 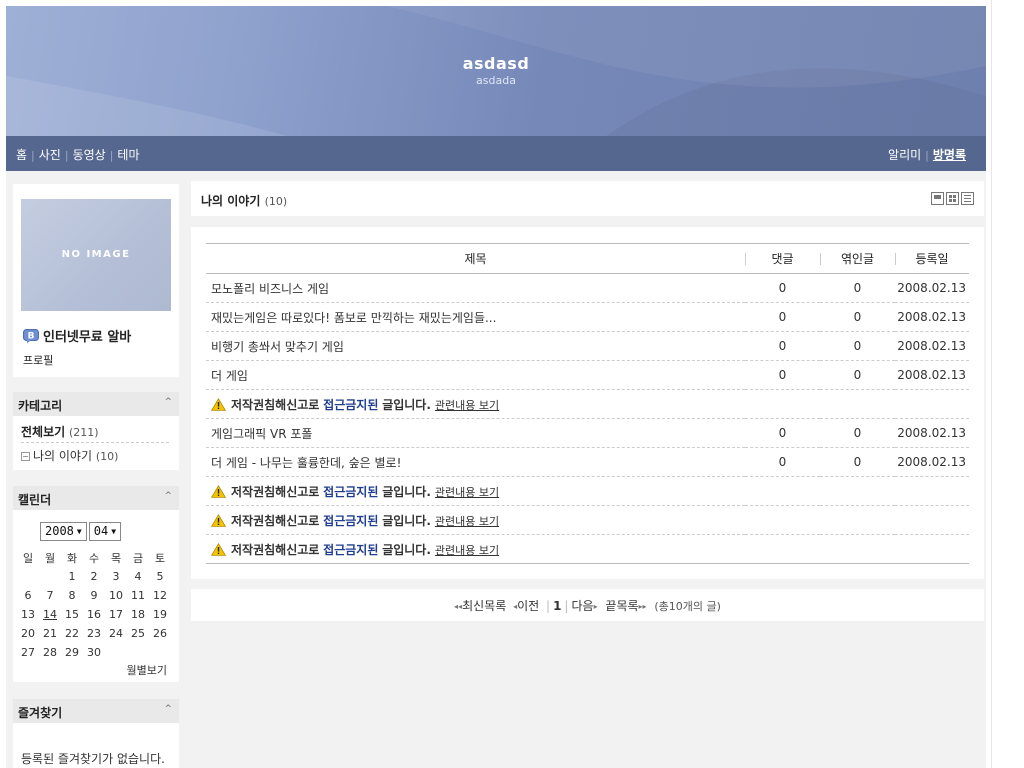 What do you see at coordinates (28, 633) in the screenshot?
I see `calendar-day: 20` at bounding box center [28, 633].